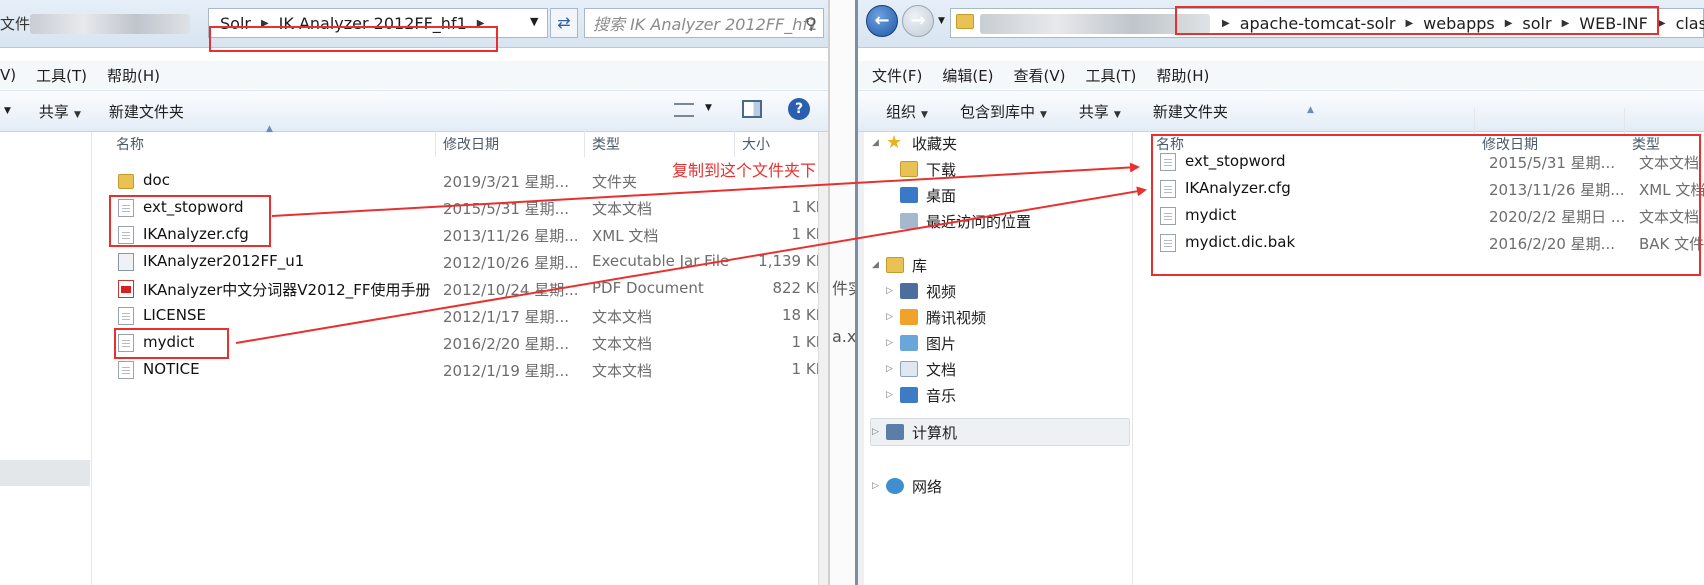  Describe the element at coordinates (909, 195) in the screenshot. I see `desktop-icon` at that location.